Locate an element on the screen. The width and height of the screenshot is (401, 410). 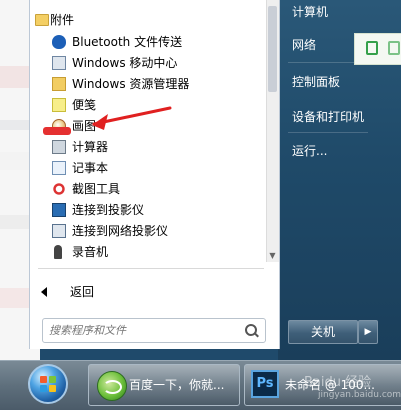
list-item-notepad: 记事本 is located at coordinates (148, 168).